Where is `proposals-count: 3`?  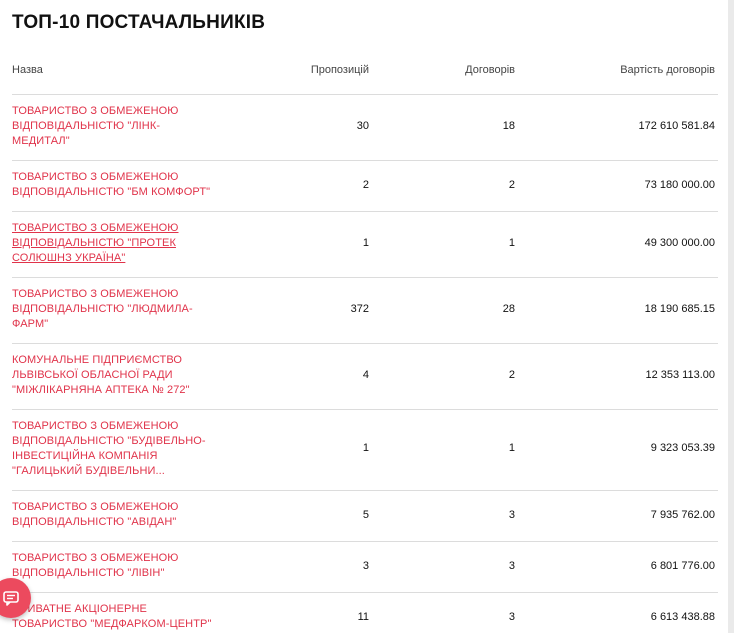
proposals-count: 3 is located at coordinates (365, 566).